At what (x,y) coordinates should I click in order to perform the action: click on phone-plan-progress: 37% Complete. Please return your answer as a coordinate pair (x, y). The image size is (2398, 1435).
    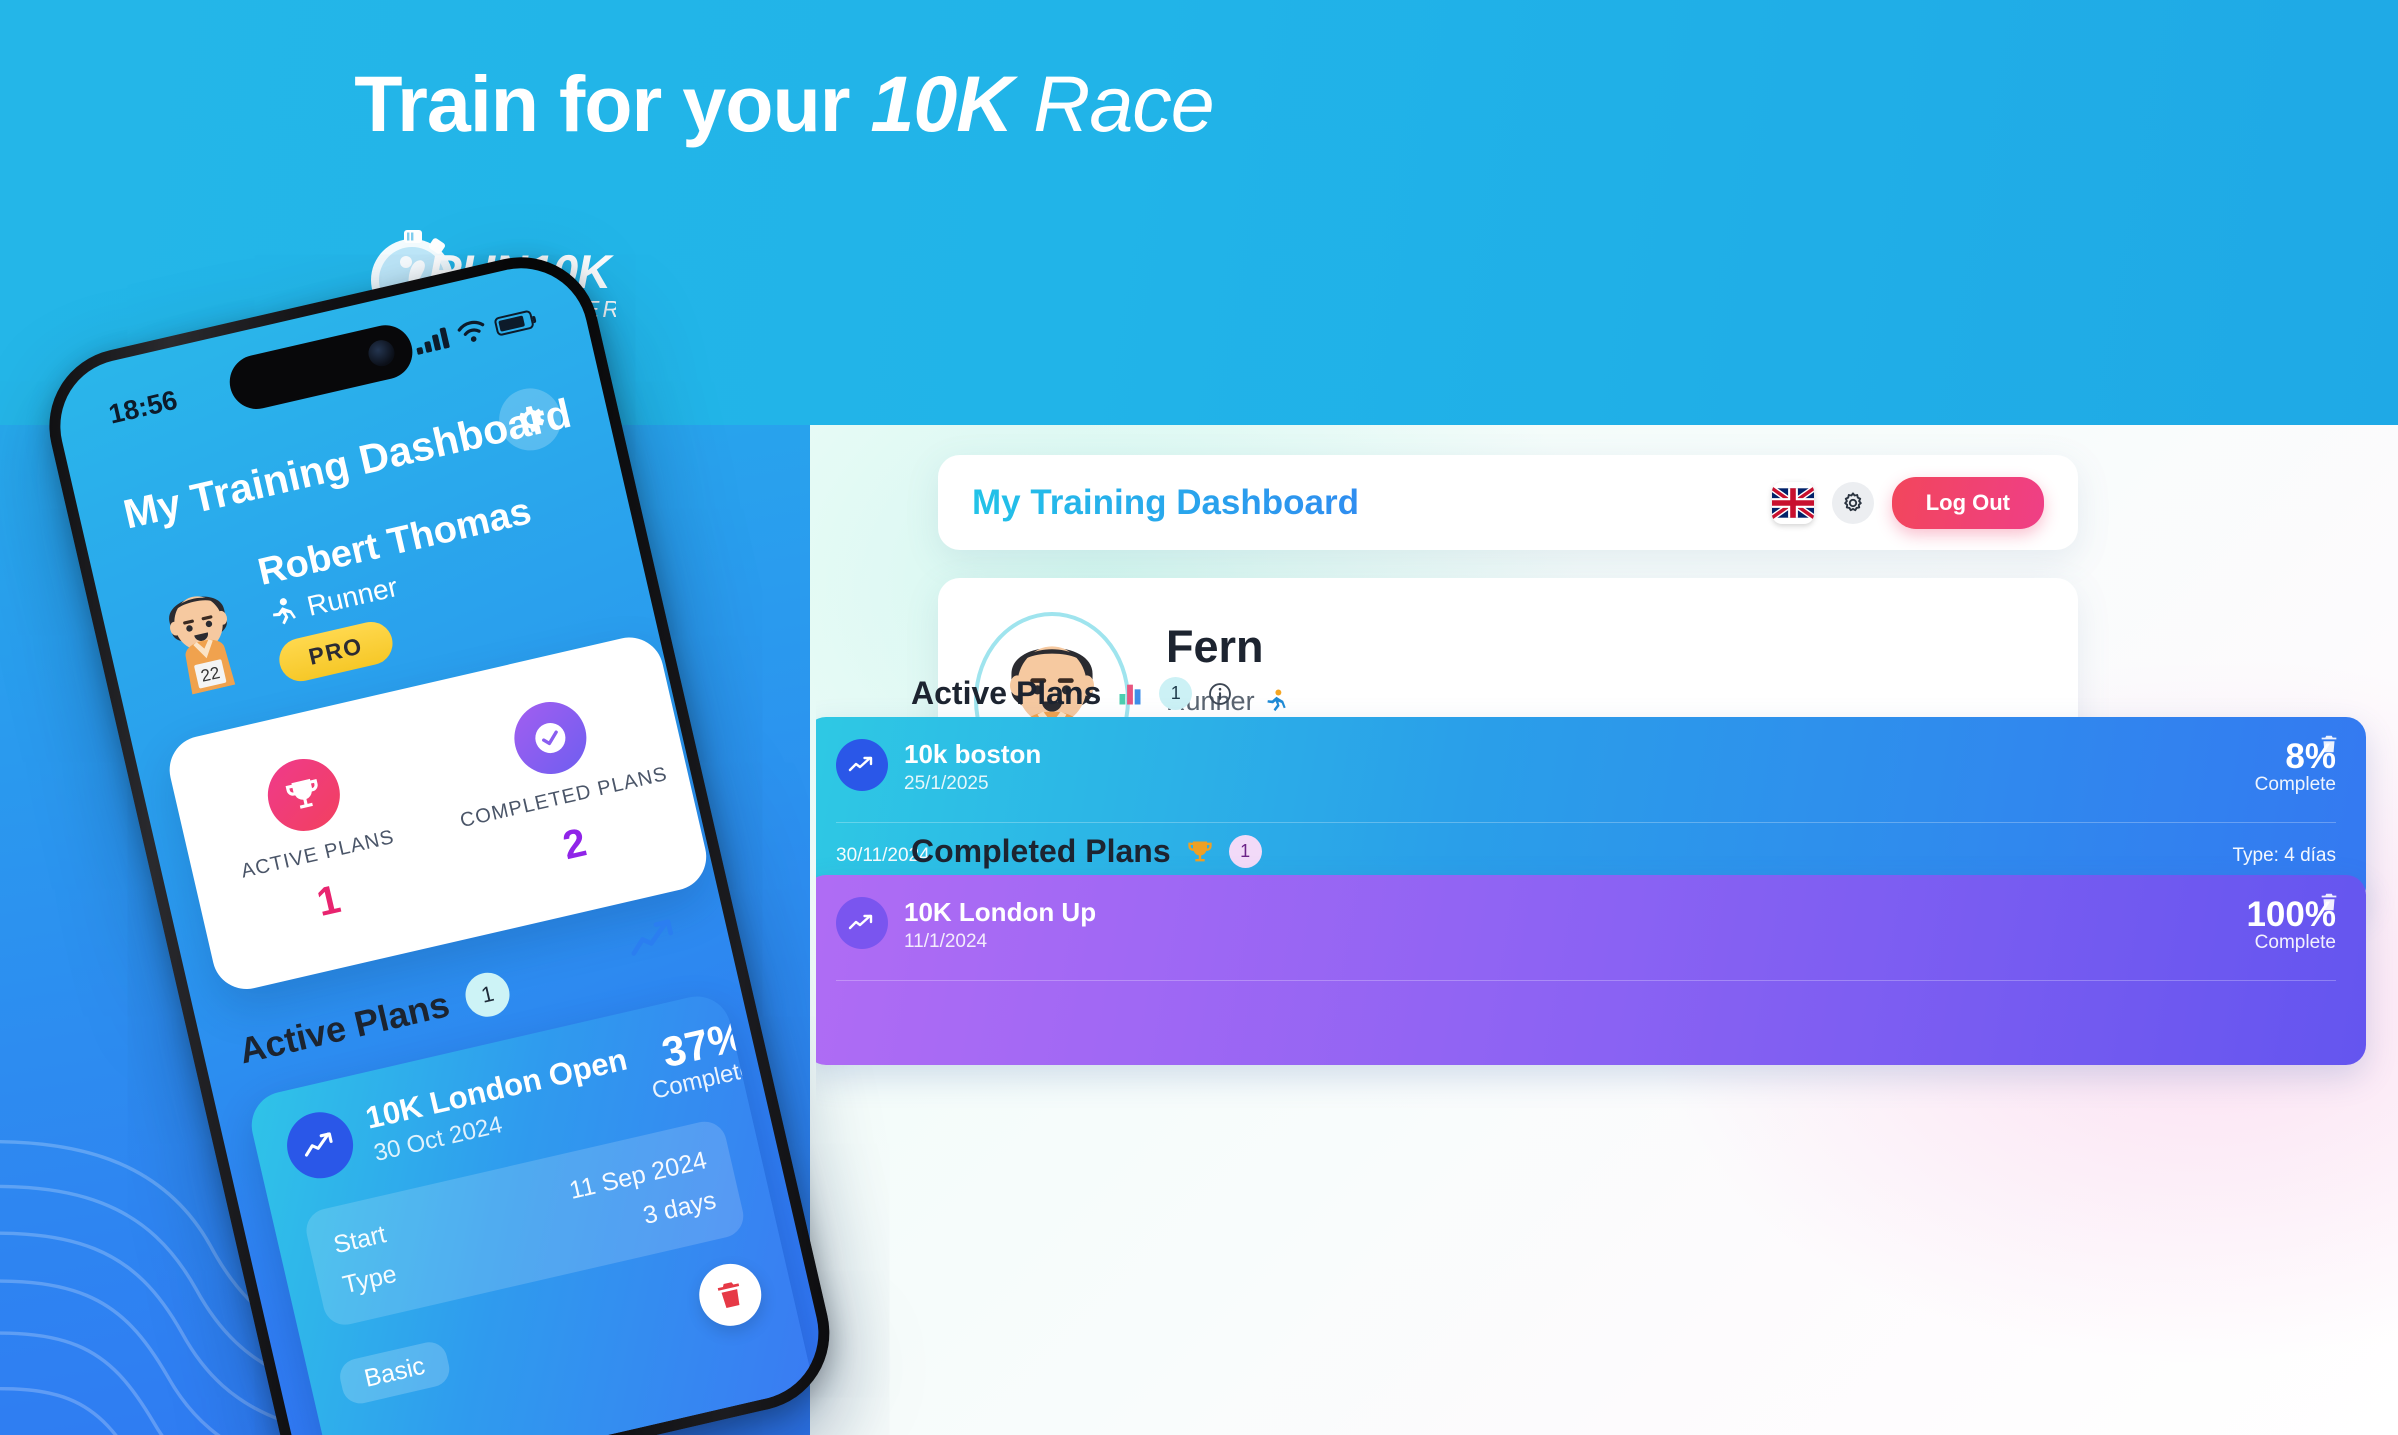
    Looking at the image, I should click on (698, 1058).